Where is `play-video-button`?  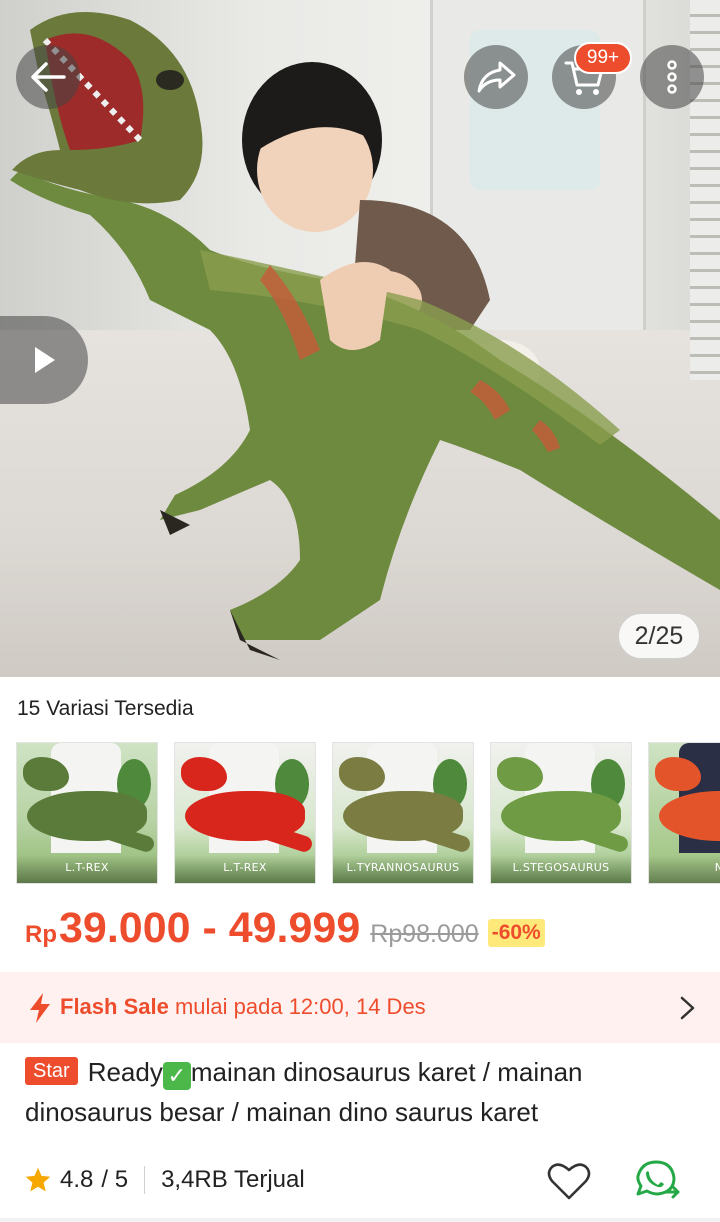
play-video-button is located at coordinates (44, 360).